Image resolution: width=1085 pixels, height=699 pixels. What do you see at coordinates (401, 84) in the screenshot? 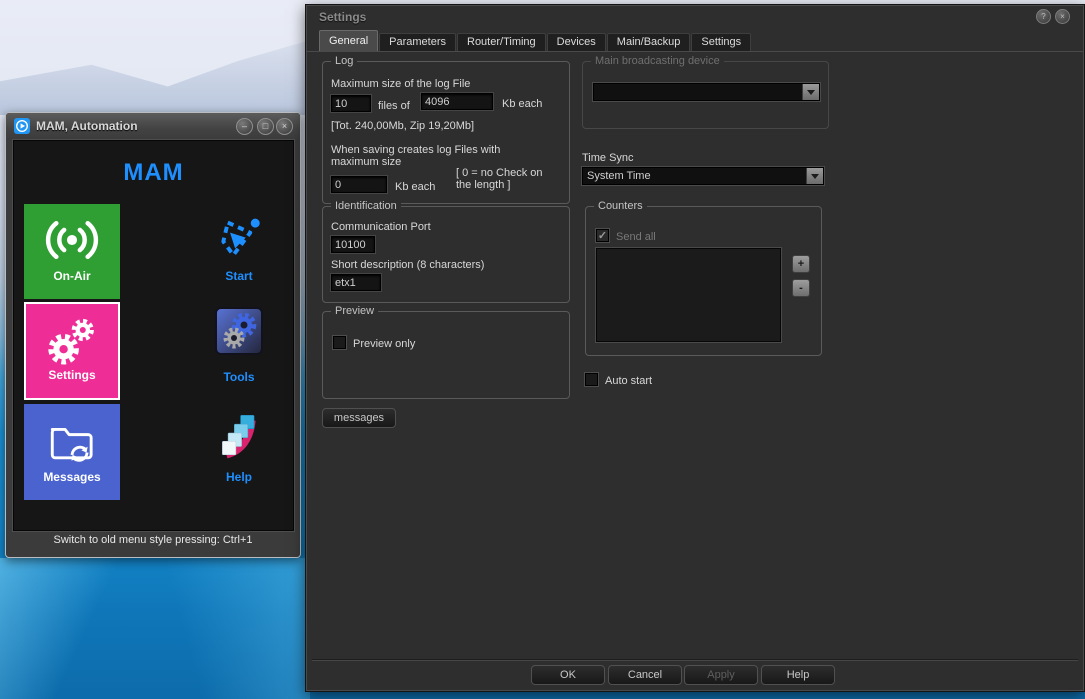
I see `max-log-size-label: Maximum size of the log File` at bounding box center [401, 84].